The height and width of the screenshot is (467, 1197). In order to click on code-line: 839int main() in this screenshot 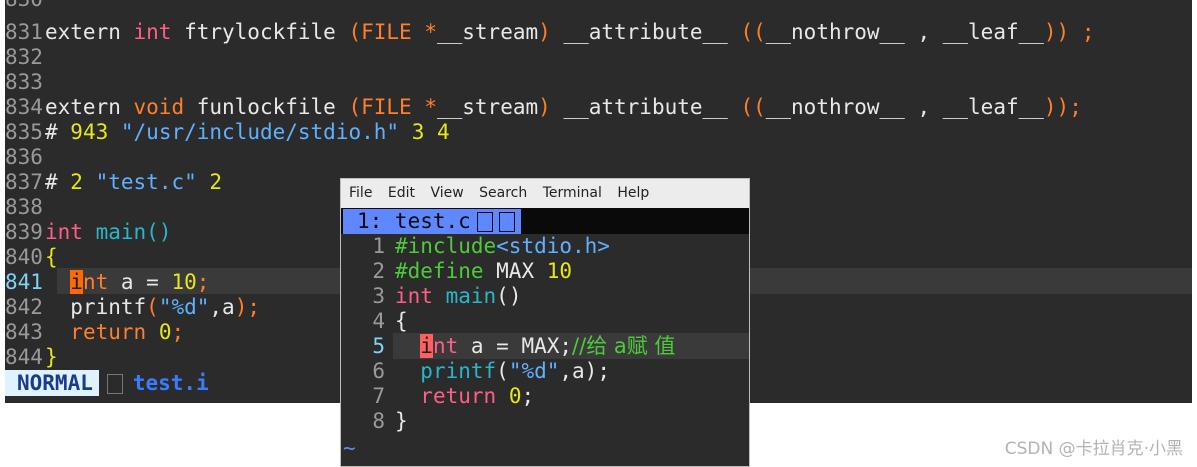, I will do `click(88, 232)`.